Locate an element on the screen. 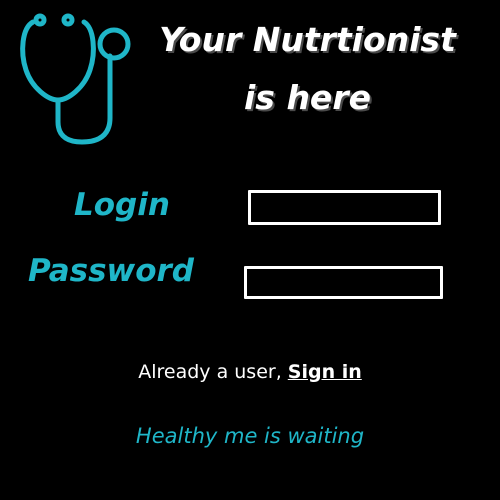 The width and height of the screenshot is (500, 500). login-input is located at coordinates (344, 207).